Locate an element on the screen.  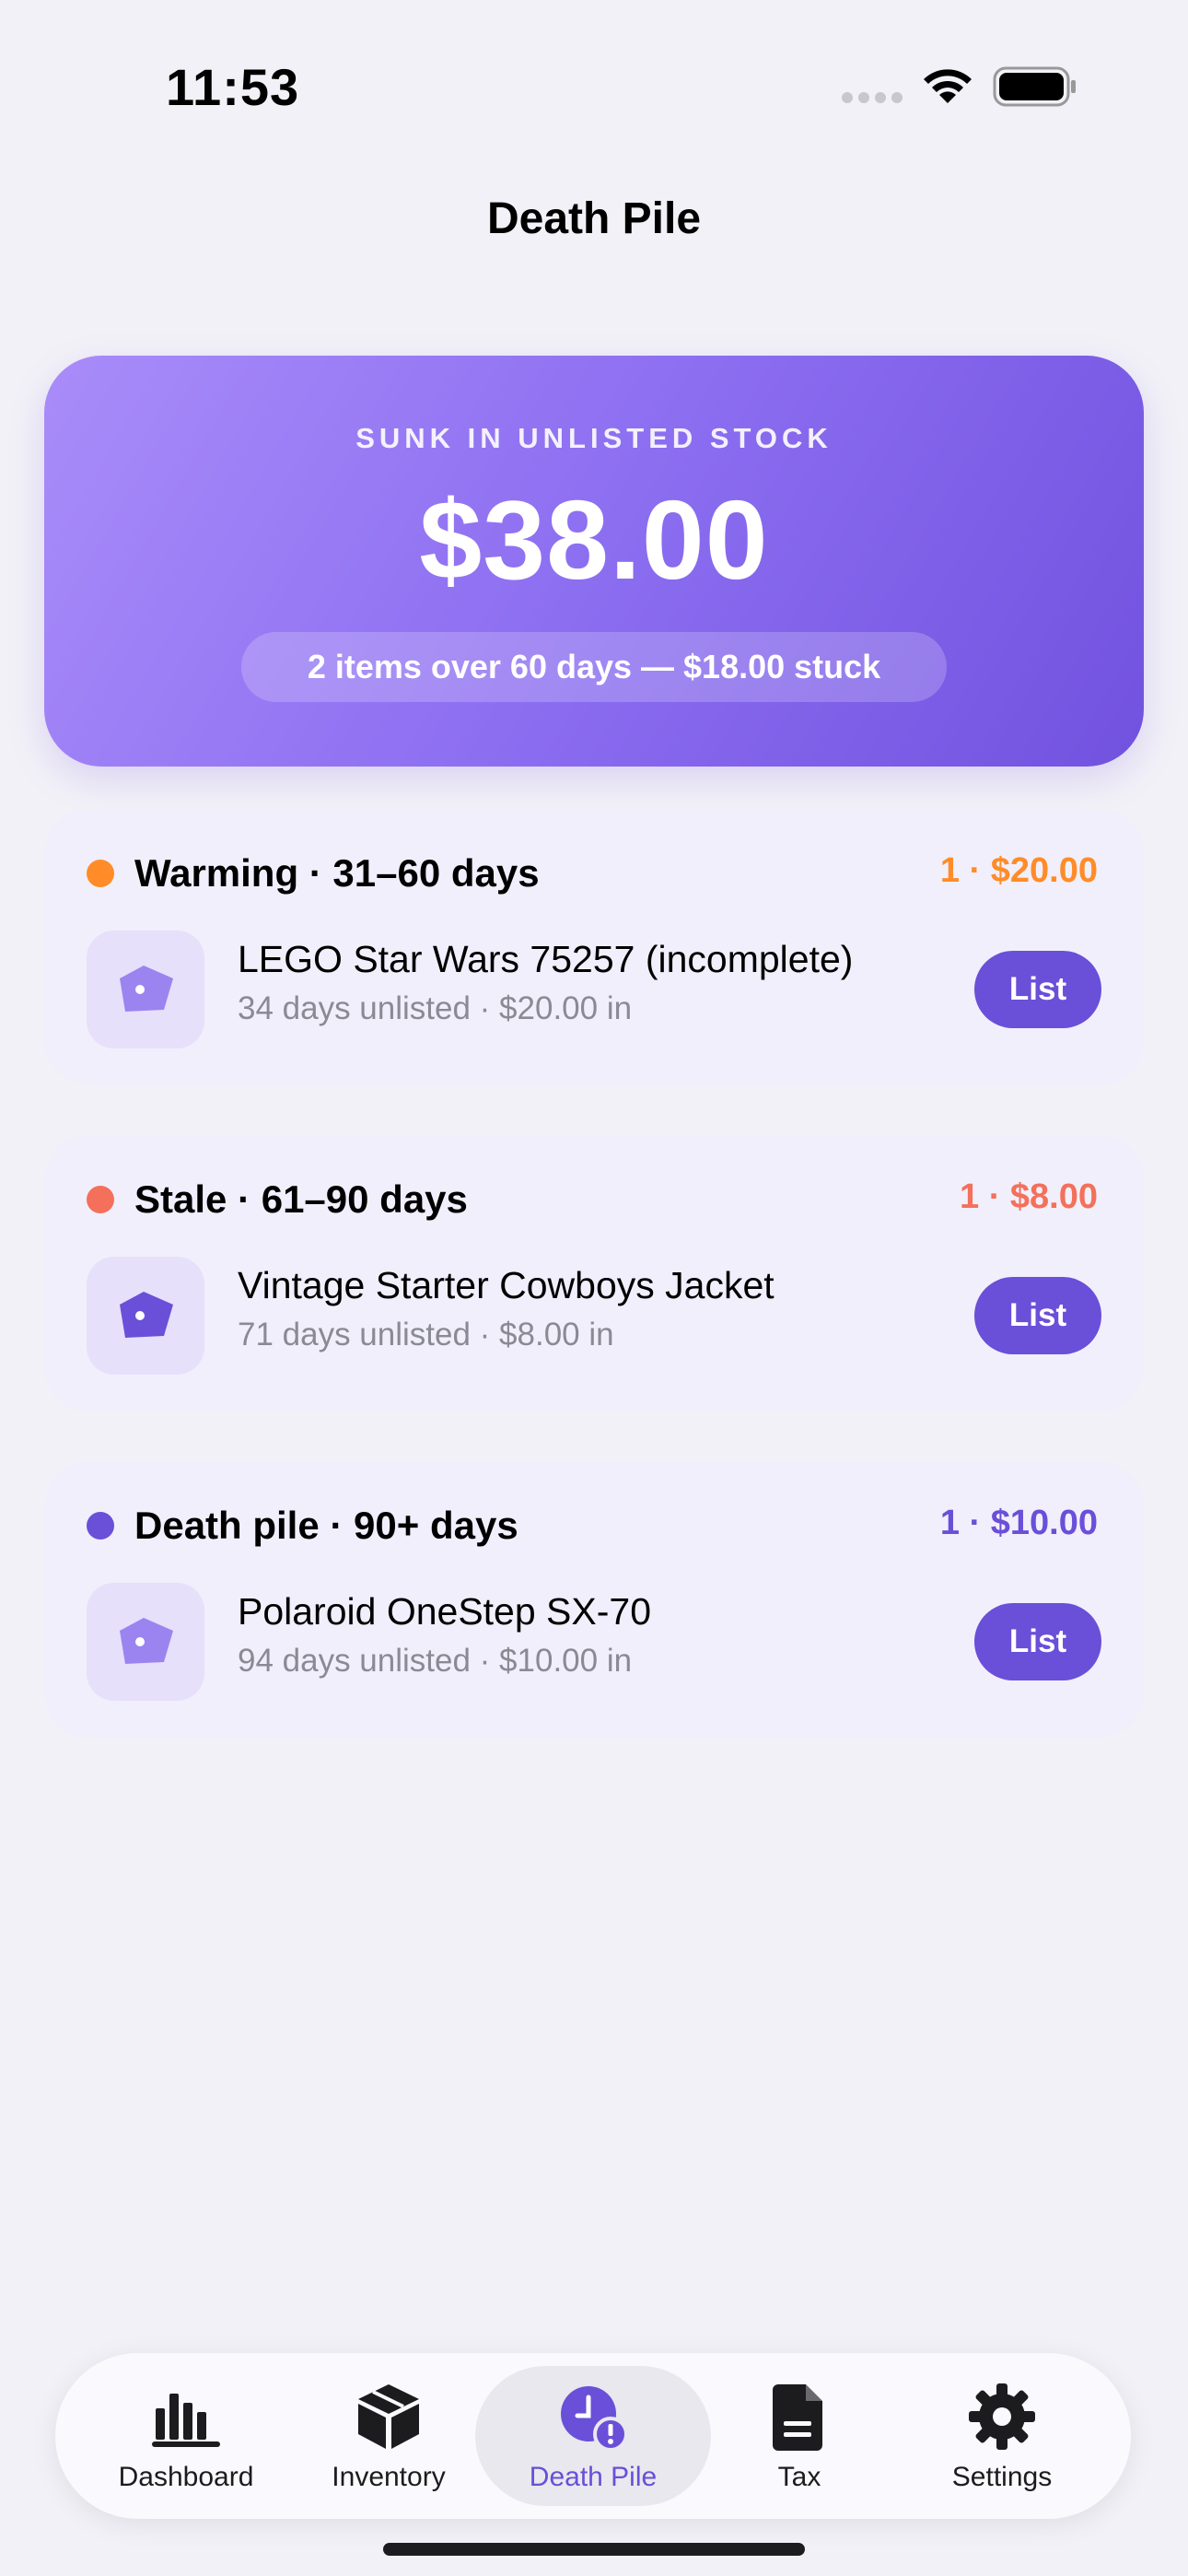
page-title: Death Pile is located at coordinates (594, 218).